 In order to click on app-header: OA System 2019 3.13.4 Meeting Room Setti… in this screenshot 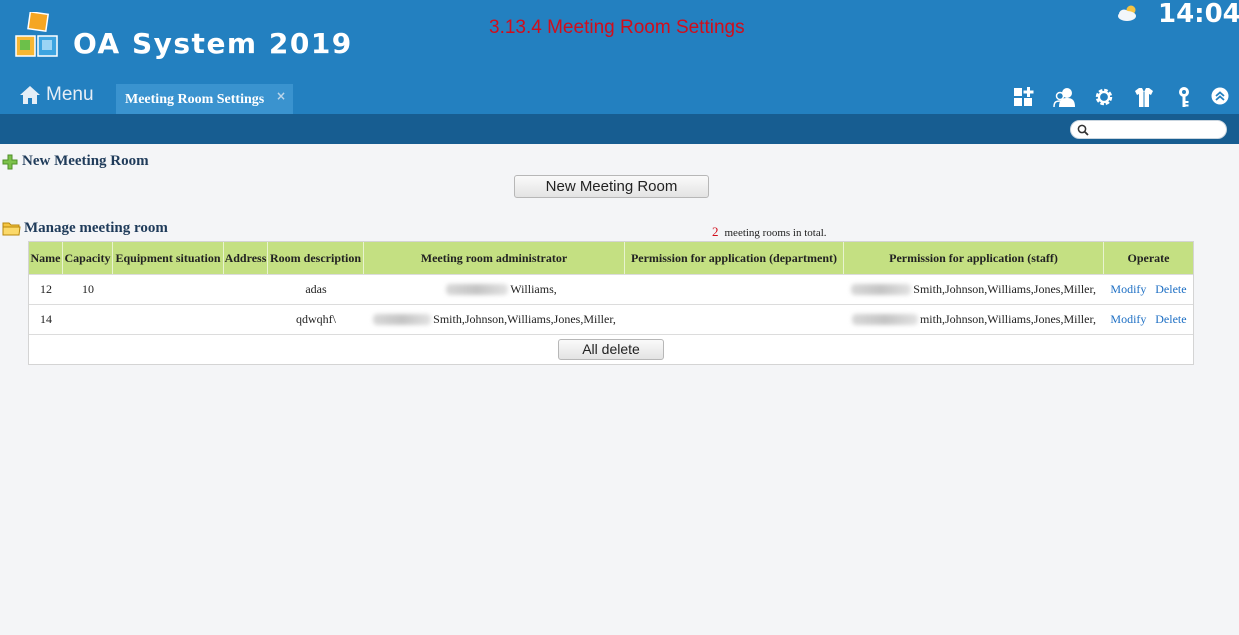, I will do `click(619, 42)`.